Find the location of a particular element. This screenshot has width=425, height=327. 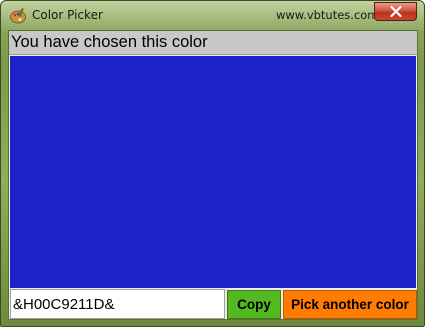

palette-icon is located at coordinates (18, 16).